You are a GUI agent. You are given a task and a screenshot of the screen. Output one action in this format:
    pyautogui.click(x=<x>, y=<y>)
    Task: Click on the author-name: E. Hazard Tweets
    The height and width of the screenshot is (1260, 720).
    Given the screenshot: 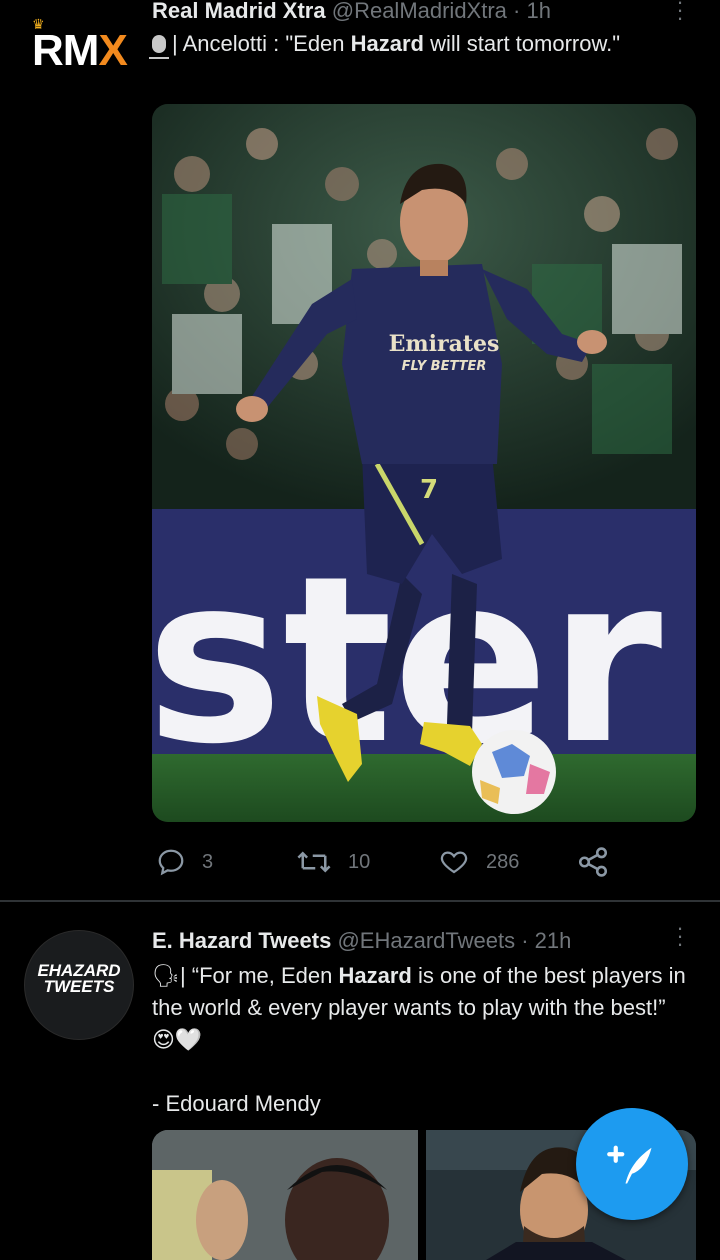 What is the action you would take?
    pyautogui.click(x=241, y=940)
    